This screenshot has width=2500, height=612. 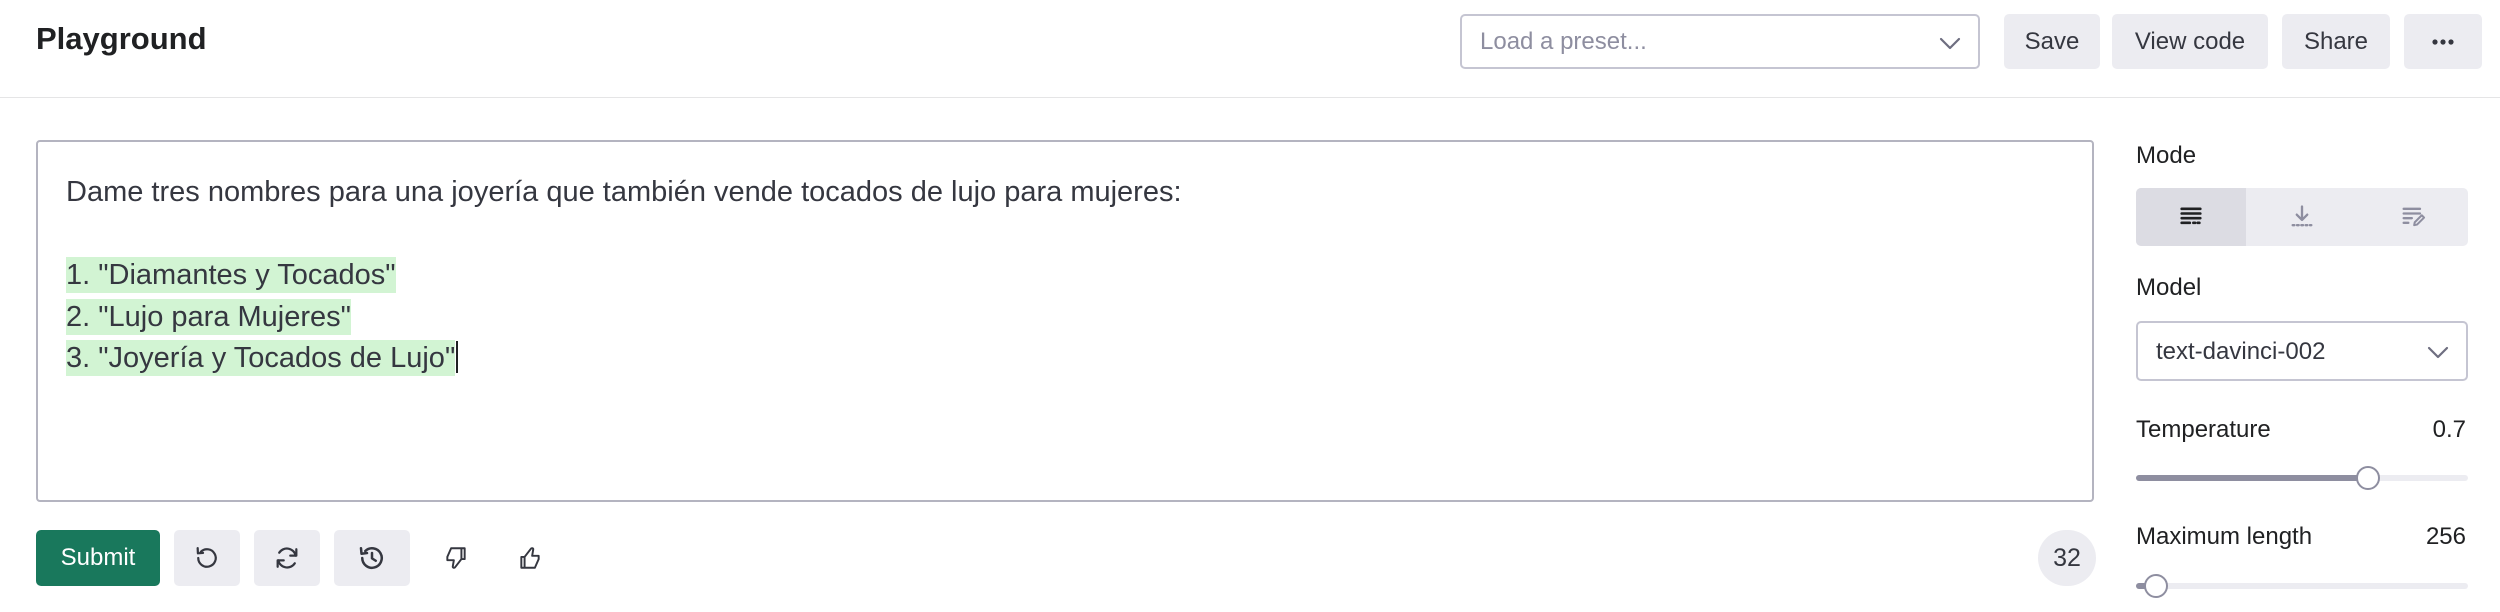 What do you see at coordinates (2252, 478) in the screenshot?
I see `temperature-slider-fill` at bounding box center [2252, 478].